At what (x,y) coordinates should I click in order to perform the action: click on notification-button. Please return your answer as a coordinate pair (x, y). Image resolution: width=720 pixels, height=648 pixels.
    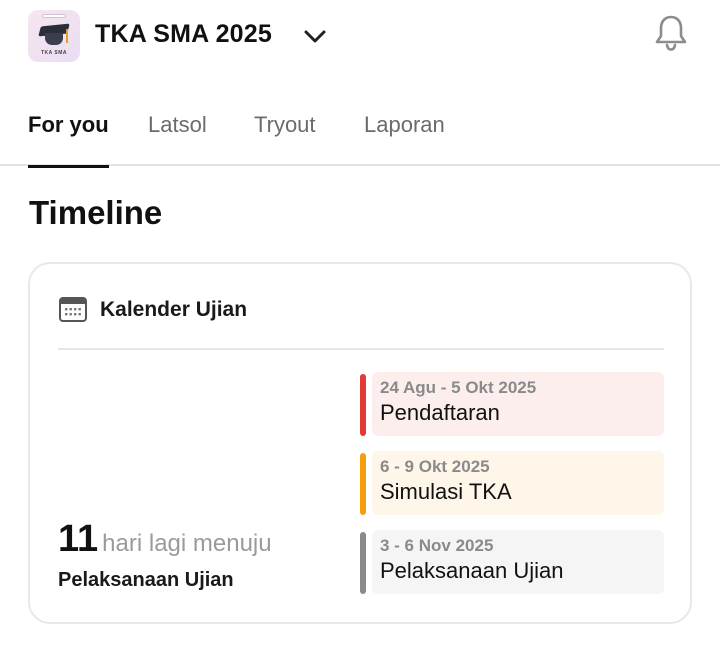
    Looking at the image, I should click on (671, 33).